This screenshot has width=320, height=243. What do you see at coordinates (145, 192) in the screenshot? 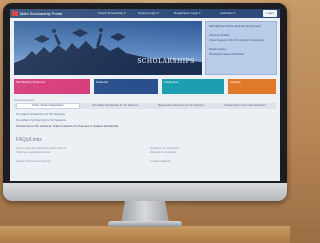
I see `monitor-chin` at bounding box center [145, 192].